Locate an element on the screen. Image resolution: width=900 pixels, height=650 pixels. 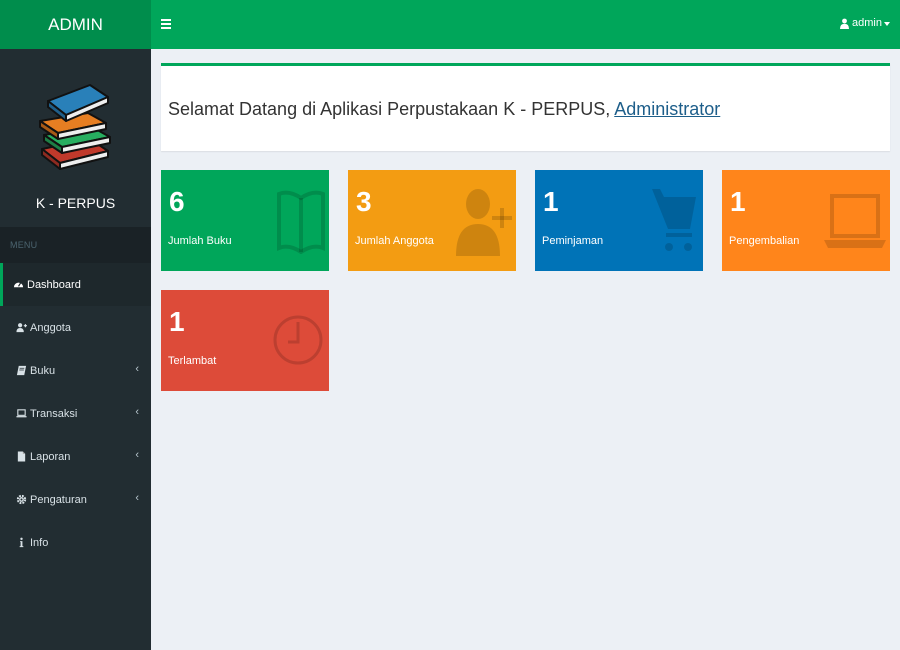
user-menu: admin is located at coordinates (865, 23).